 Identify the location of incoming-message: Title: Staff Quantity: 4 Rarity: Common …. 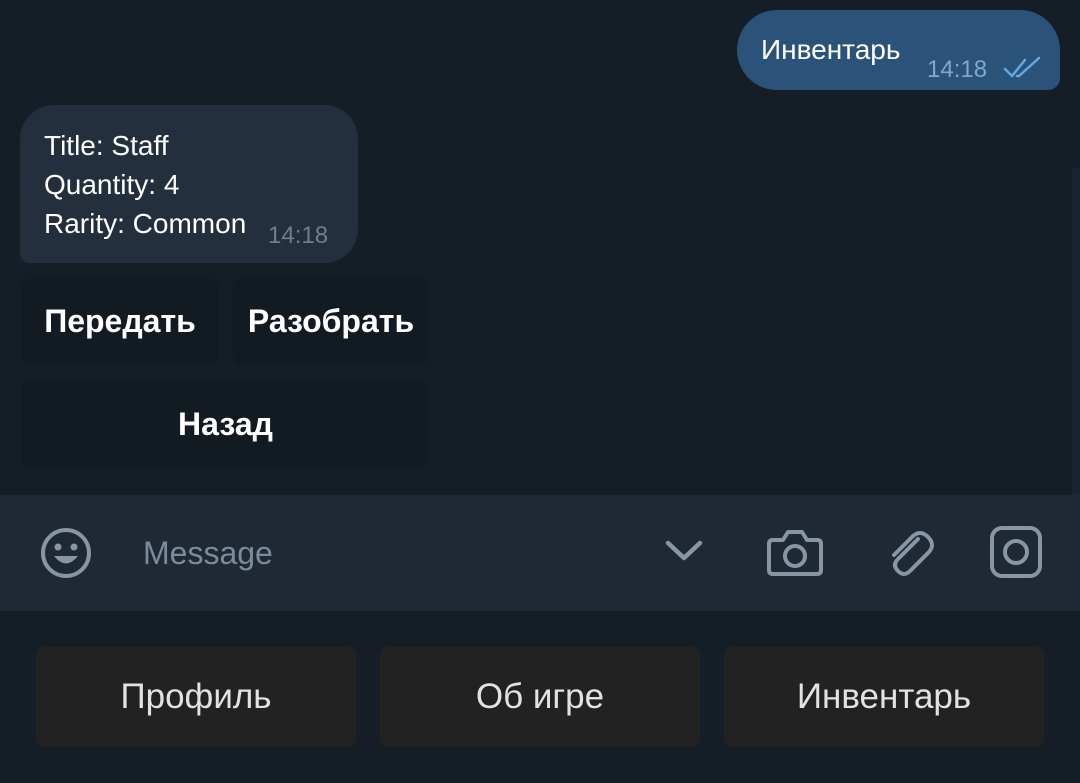
(189, 184).